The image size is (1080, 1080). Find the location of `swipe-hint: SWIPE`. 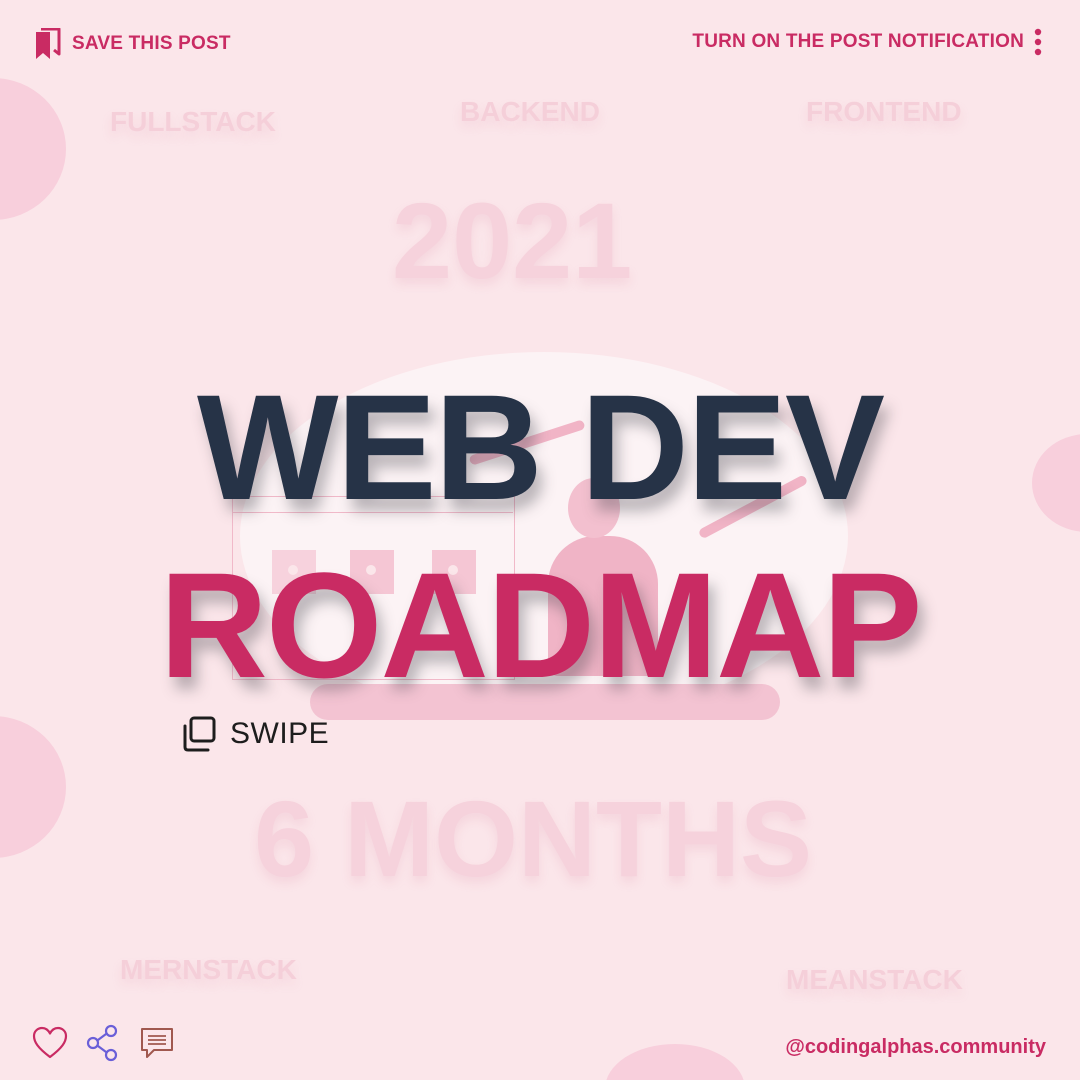

swipe-hint: SWIPE is located at coordinates (255, 734).